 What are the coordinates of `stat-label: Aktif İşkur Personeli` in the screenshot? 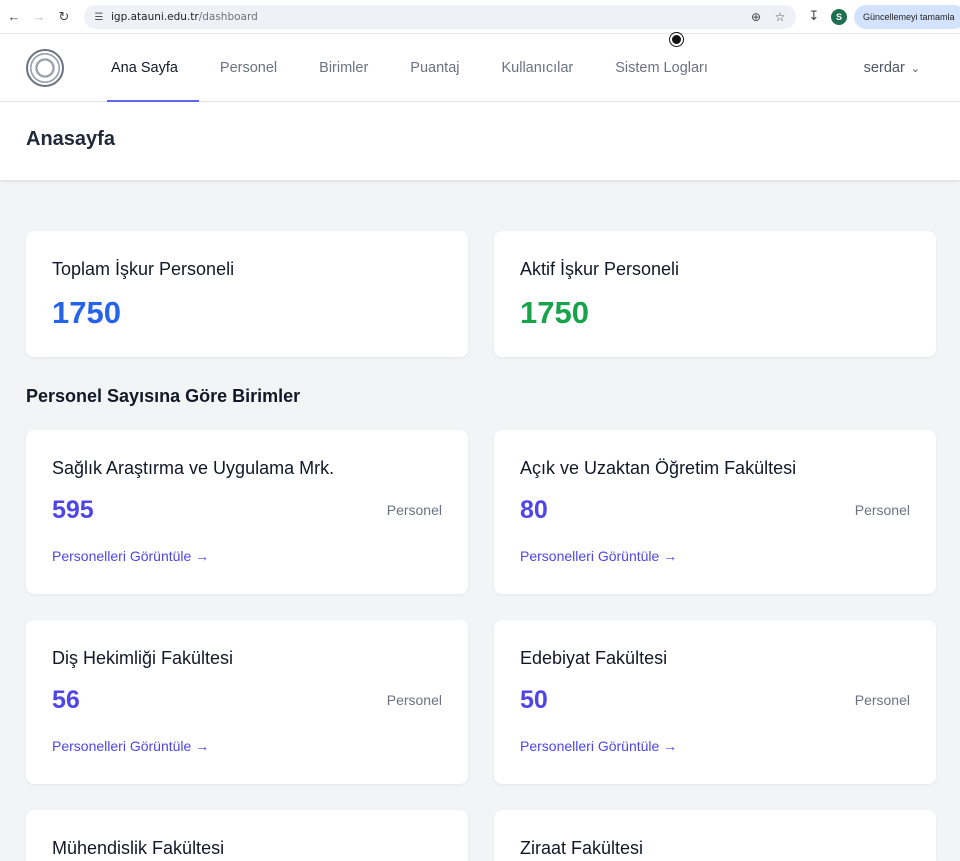 It's located at (600, 269).